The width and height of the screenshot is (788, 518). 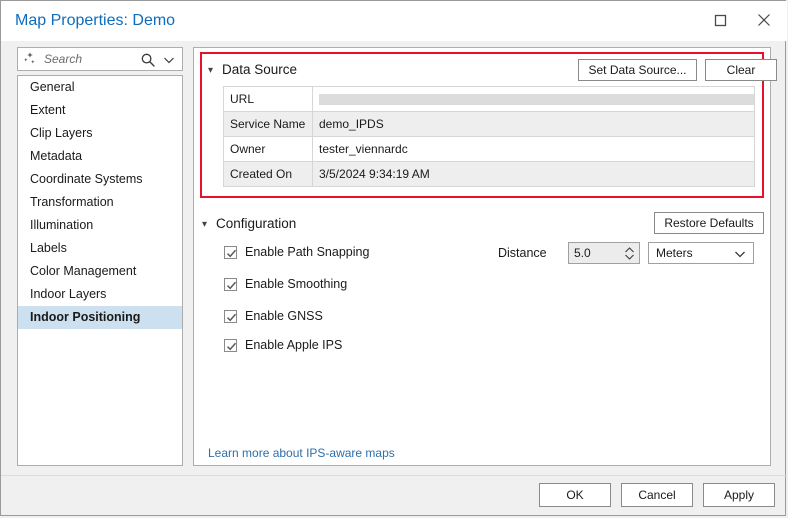 I want to click on sparkle-icon, so click(x=29, y=58).